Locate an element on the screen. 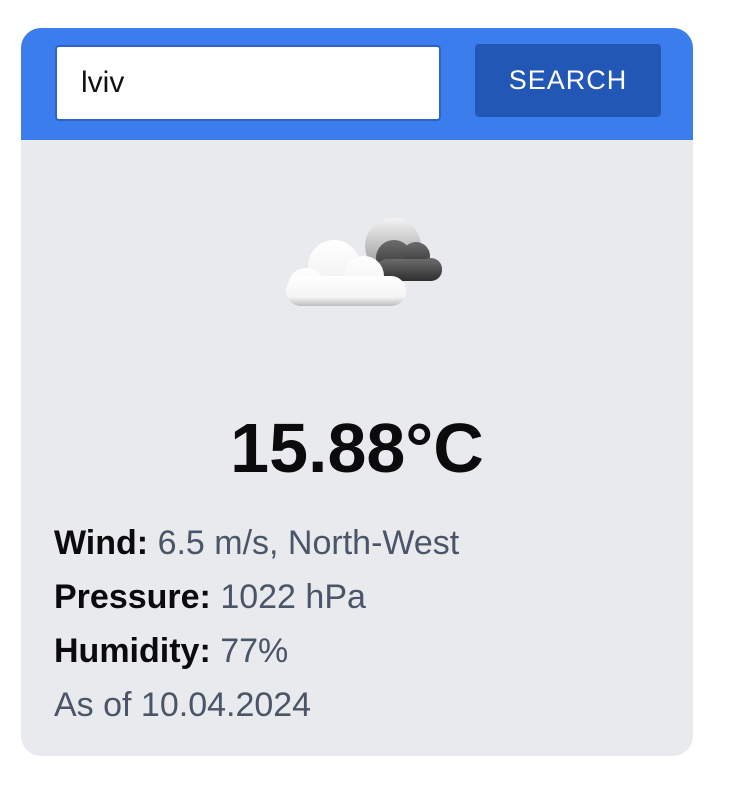 Image resolution: width=738 pixels, height=804 pixels. wind-label: Wind: is located at coordinates (101, 543).